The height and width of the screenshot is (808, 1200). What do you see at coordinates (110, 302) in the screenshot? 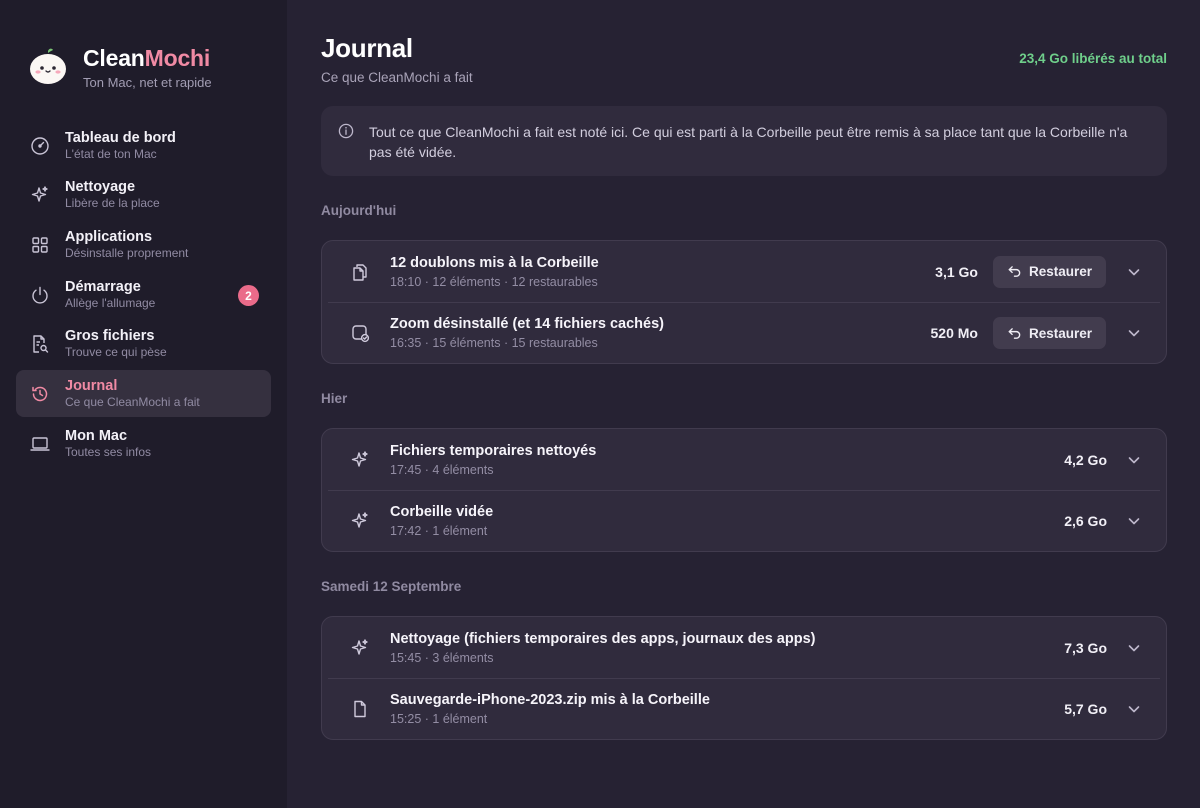
I see `sidebar-item-subtitle: Allège l'allumage` at bounding box center [110, 302].